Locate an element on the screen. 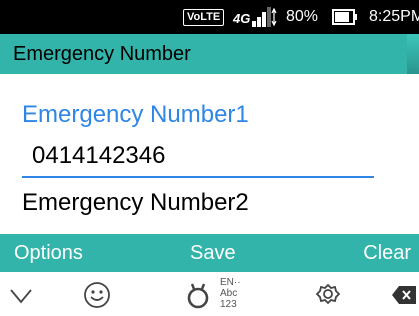 This screenshot has width=419, height=316. clock: 8:25PM is located at coordinates (394, 16).